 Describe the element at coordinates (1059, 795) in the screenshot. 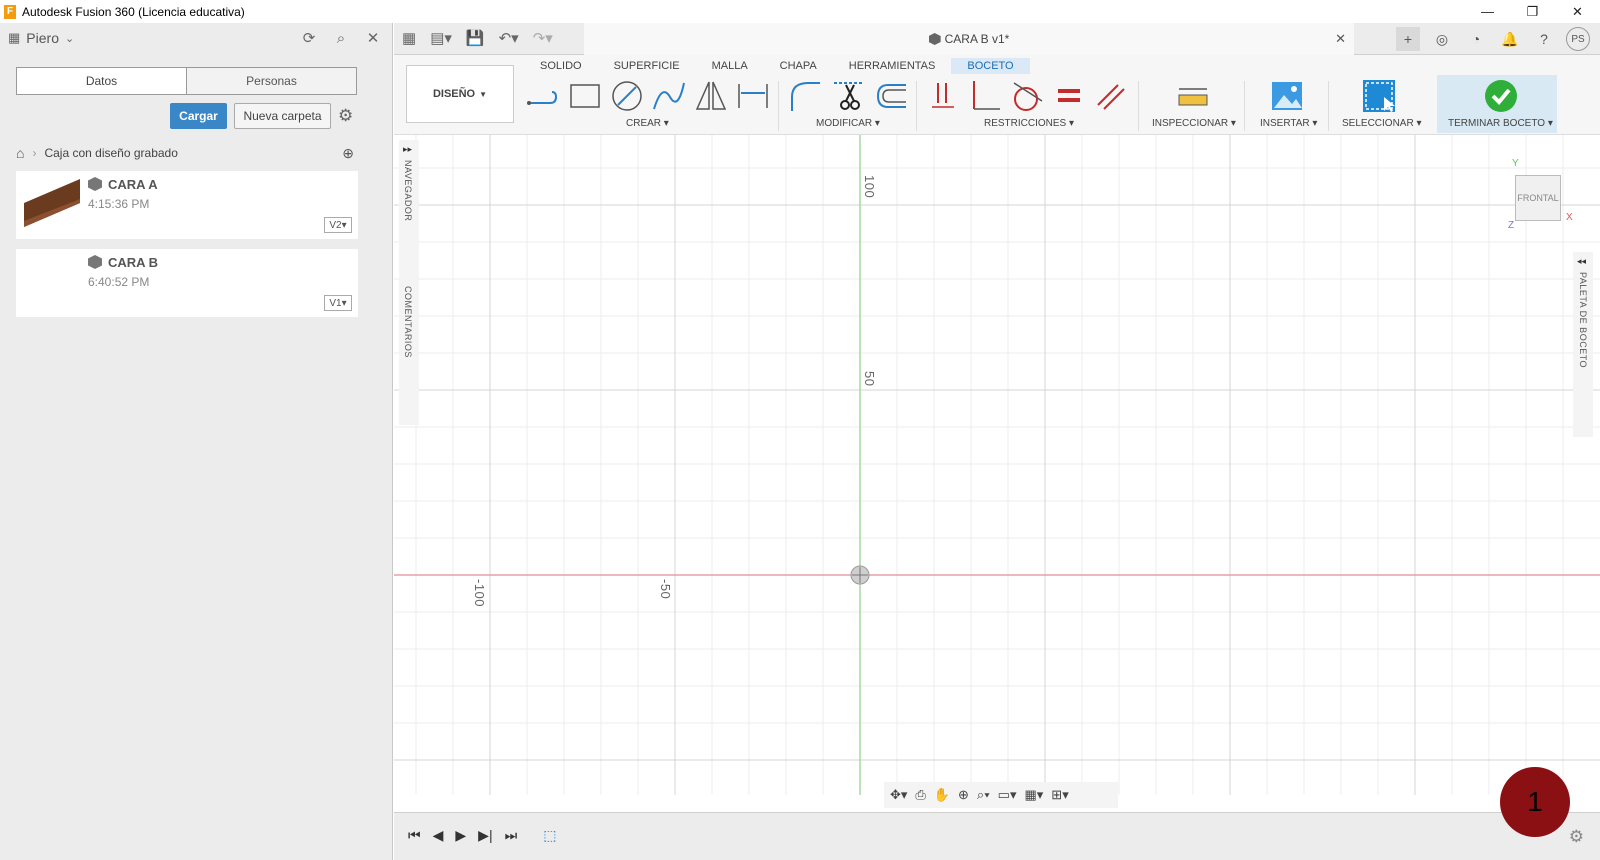

I see `viewports-icon: ⊞▾` at that location.